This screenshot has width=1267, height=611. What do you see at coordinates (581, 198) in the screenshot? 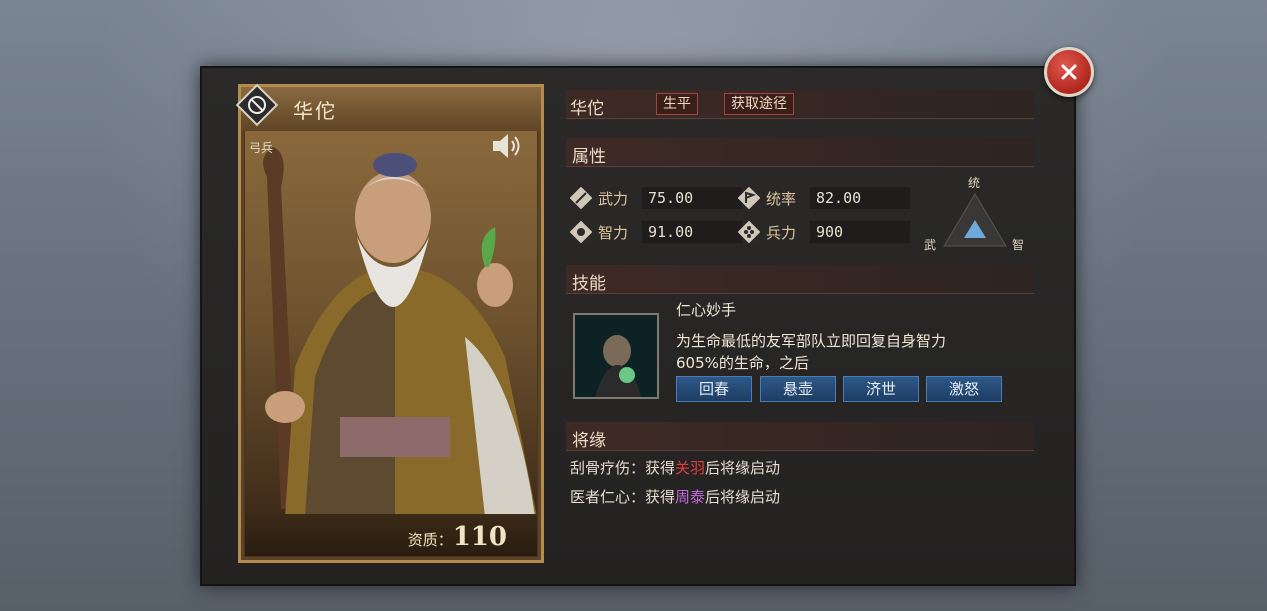
I see `sword-icon` at bounding box center [581, 198].